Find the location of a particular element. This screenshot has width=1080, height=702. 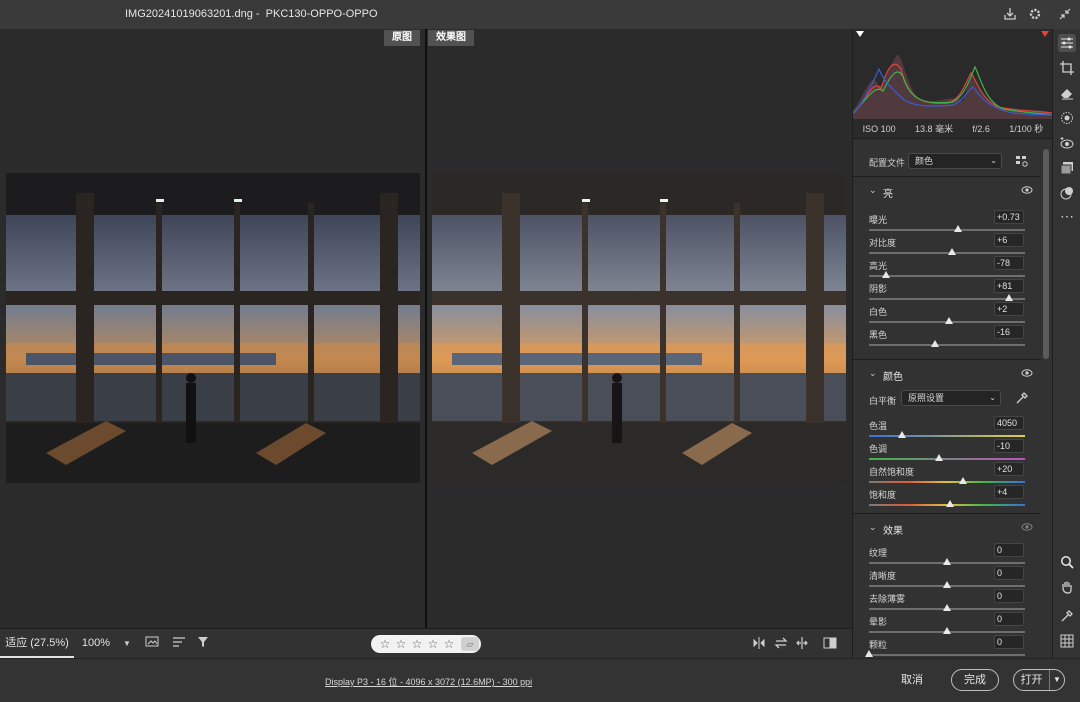

star-5: ☆ is located at coordinates (449, 644).